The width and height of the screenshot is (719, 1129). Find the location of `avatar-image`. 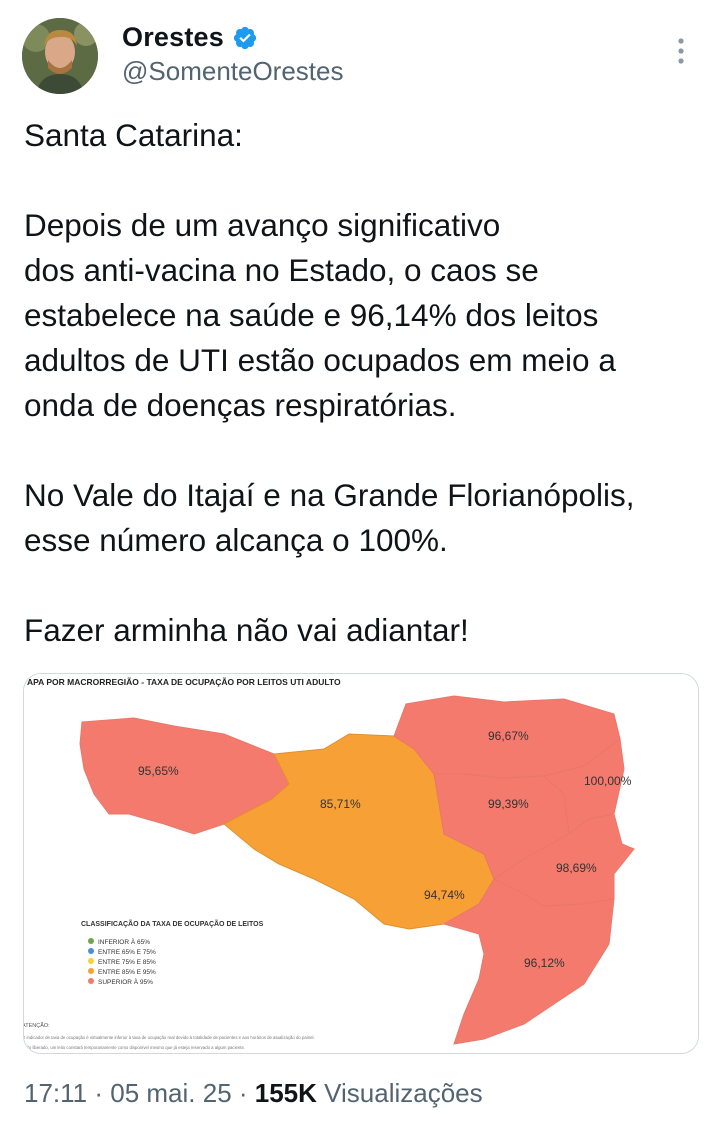

avatar-image is located at coordinates (60, 56).